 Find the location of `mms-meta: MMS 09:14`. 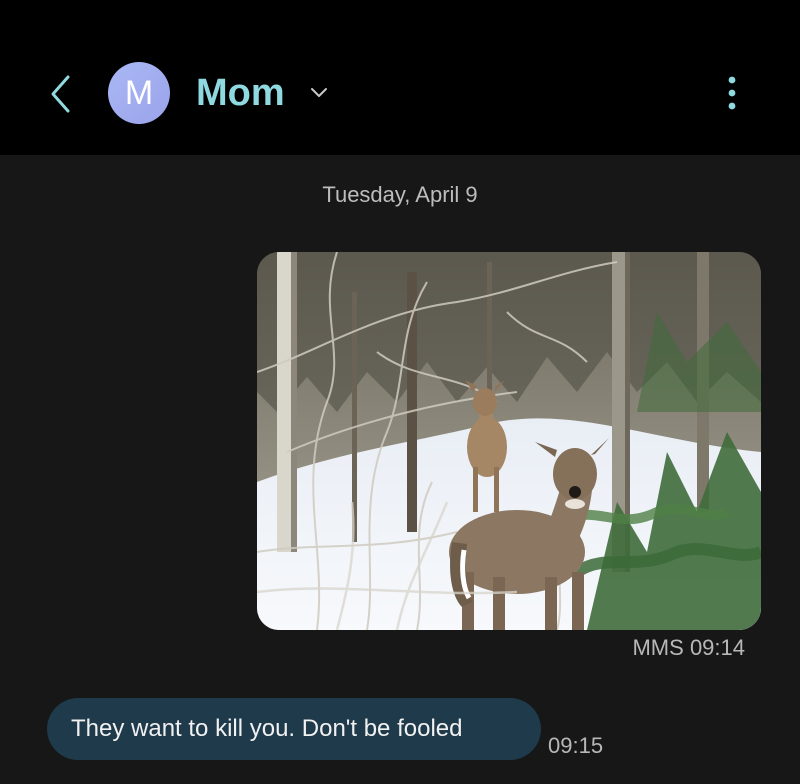

mms-meta: MMS 09:14 is located at coordinates (672, 648).